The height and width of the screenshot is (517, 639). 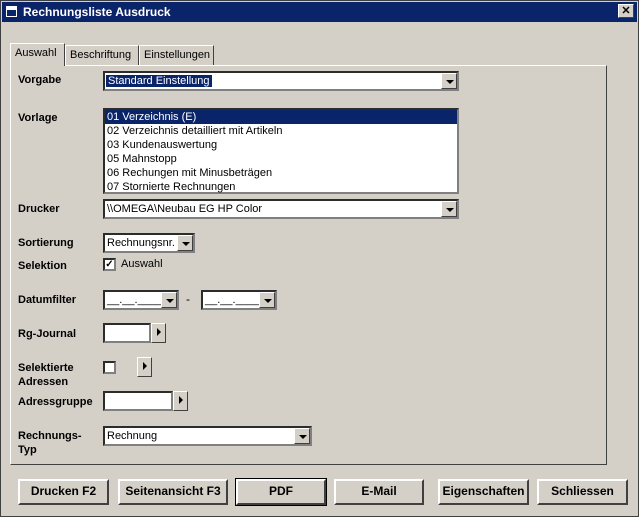 What do you see at coordinates (159, 81) in the screenshot?
I see `vorgabe-value: Standard Einstellung` at bounding box center [159, 81].